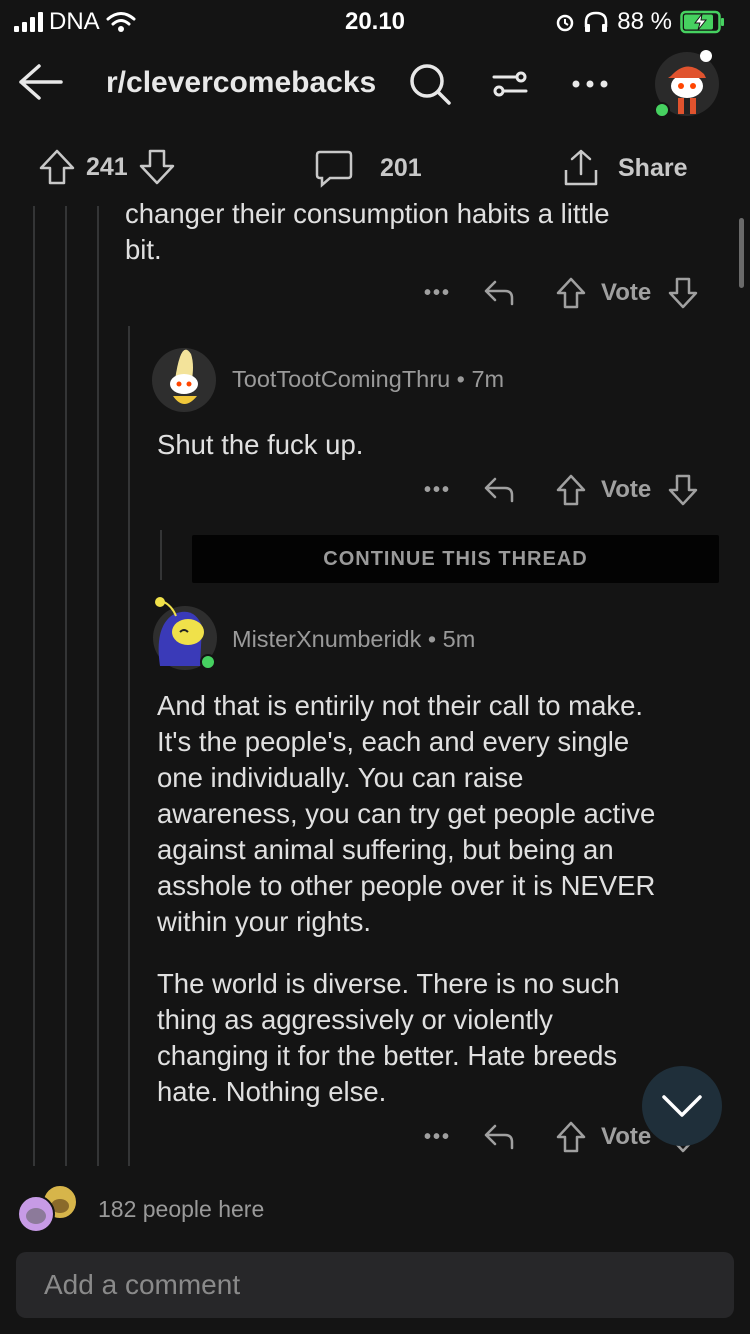 Image resolution: width=750 pixels, height=1334 pixels. Describe the element at coordinates (334, 169) in the screenshot. I see `comment-icon` at that location.